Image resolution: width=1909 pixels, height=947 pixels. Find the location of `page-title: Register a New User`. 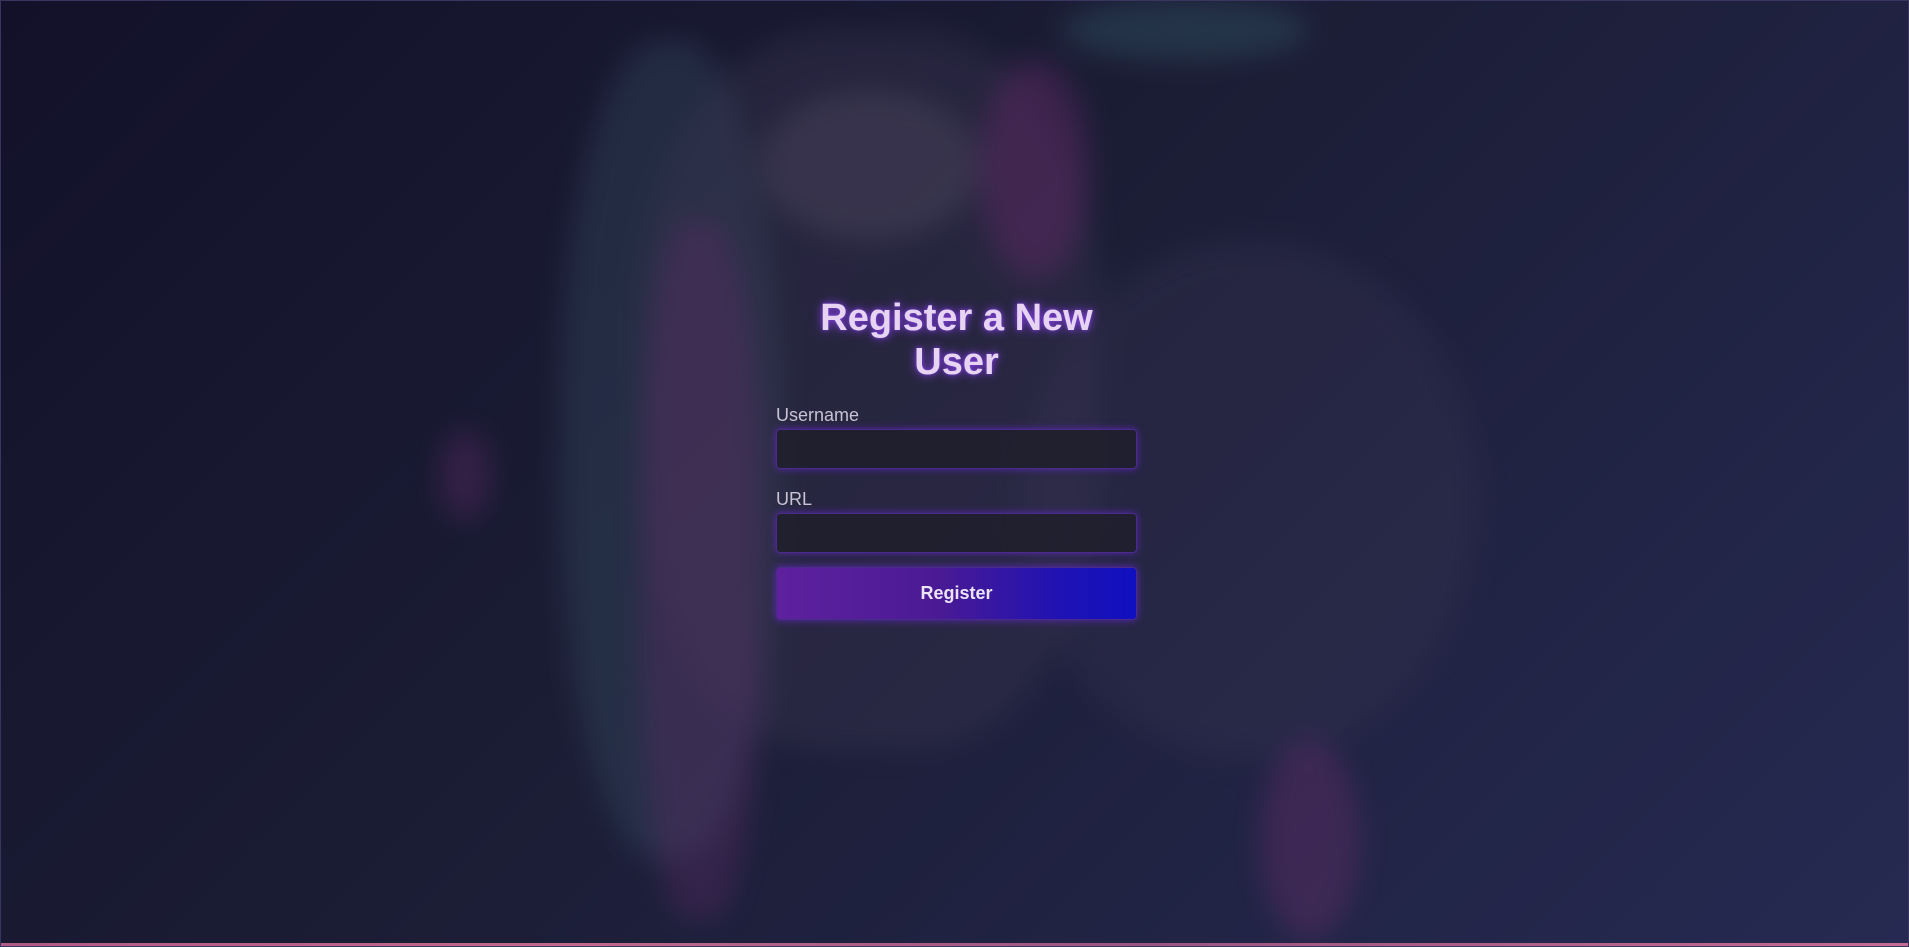

page-title: Register a New User is located at coordinates (956, 340).